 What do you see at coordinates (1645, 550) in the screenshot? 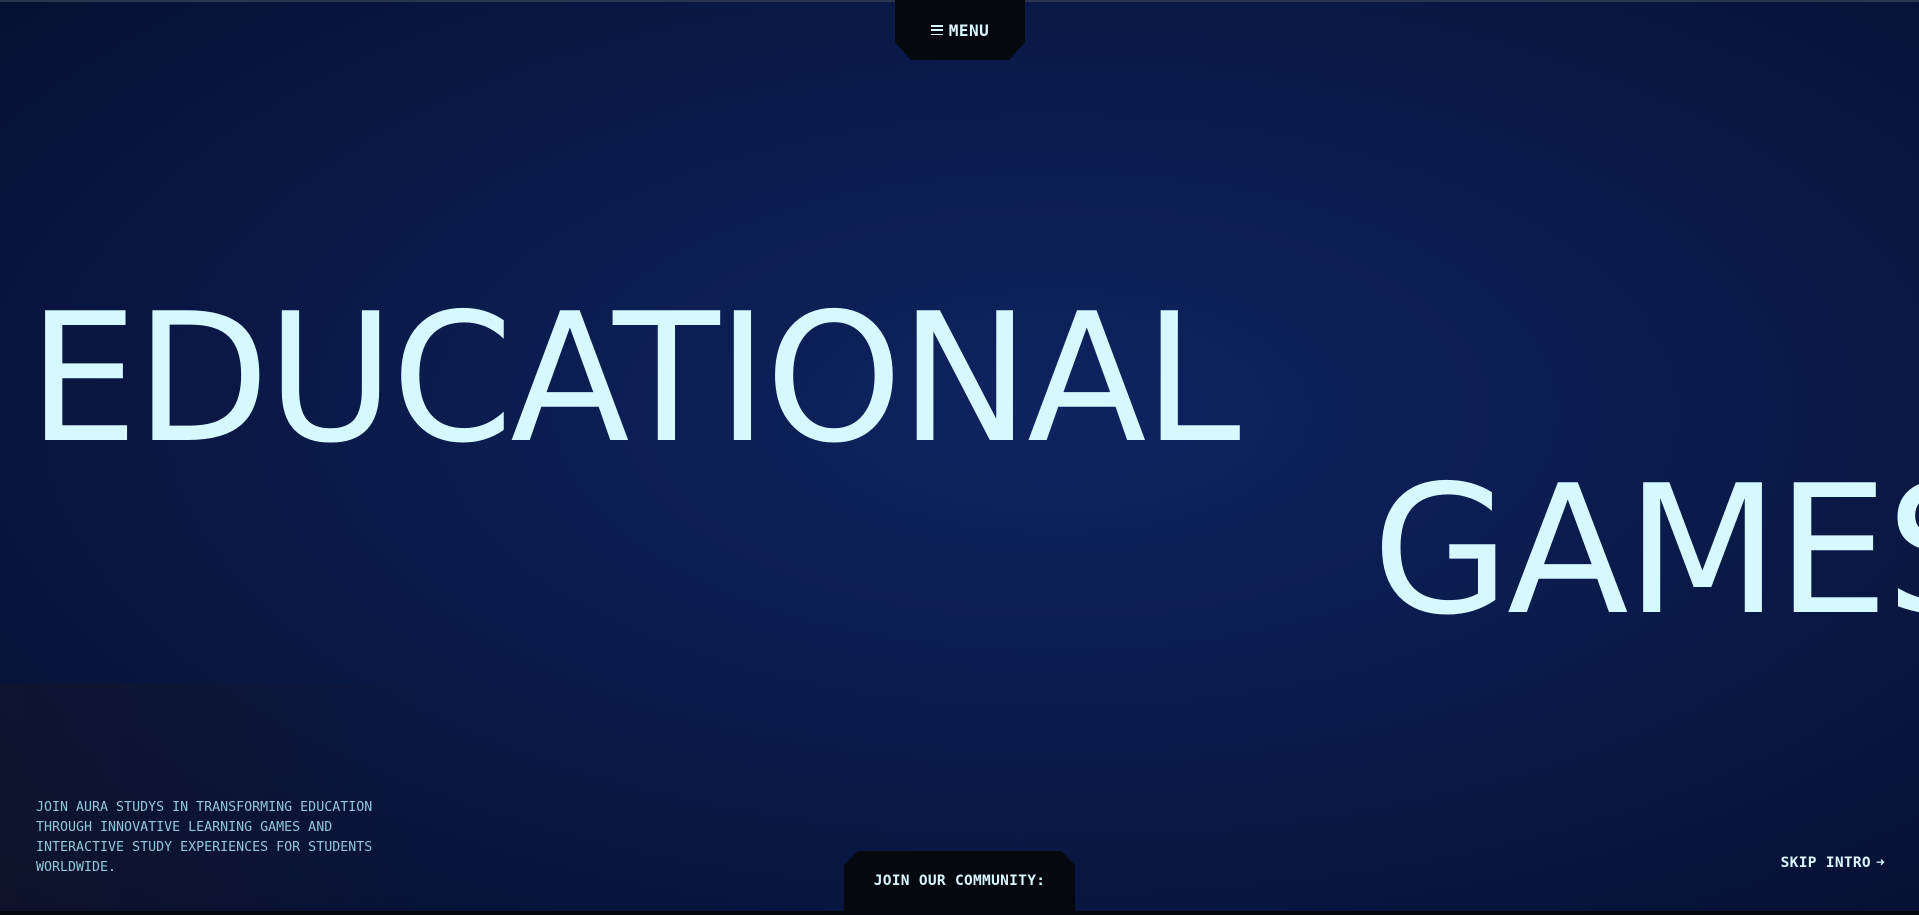
I see `hero-title-line2: GAMES` at bounding box center [1645, 550].